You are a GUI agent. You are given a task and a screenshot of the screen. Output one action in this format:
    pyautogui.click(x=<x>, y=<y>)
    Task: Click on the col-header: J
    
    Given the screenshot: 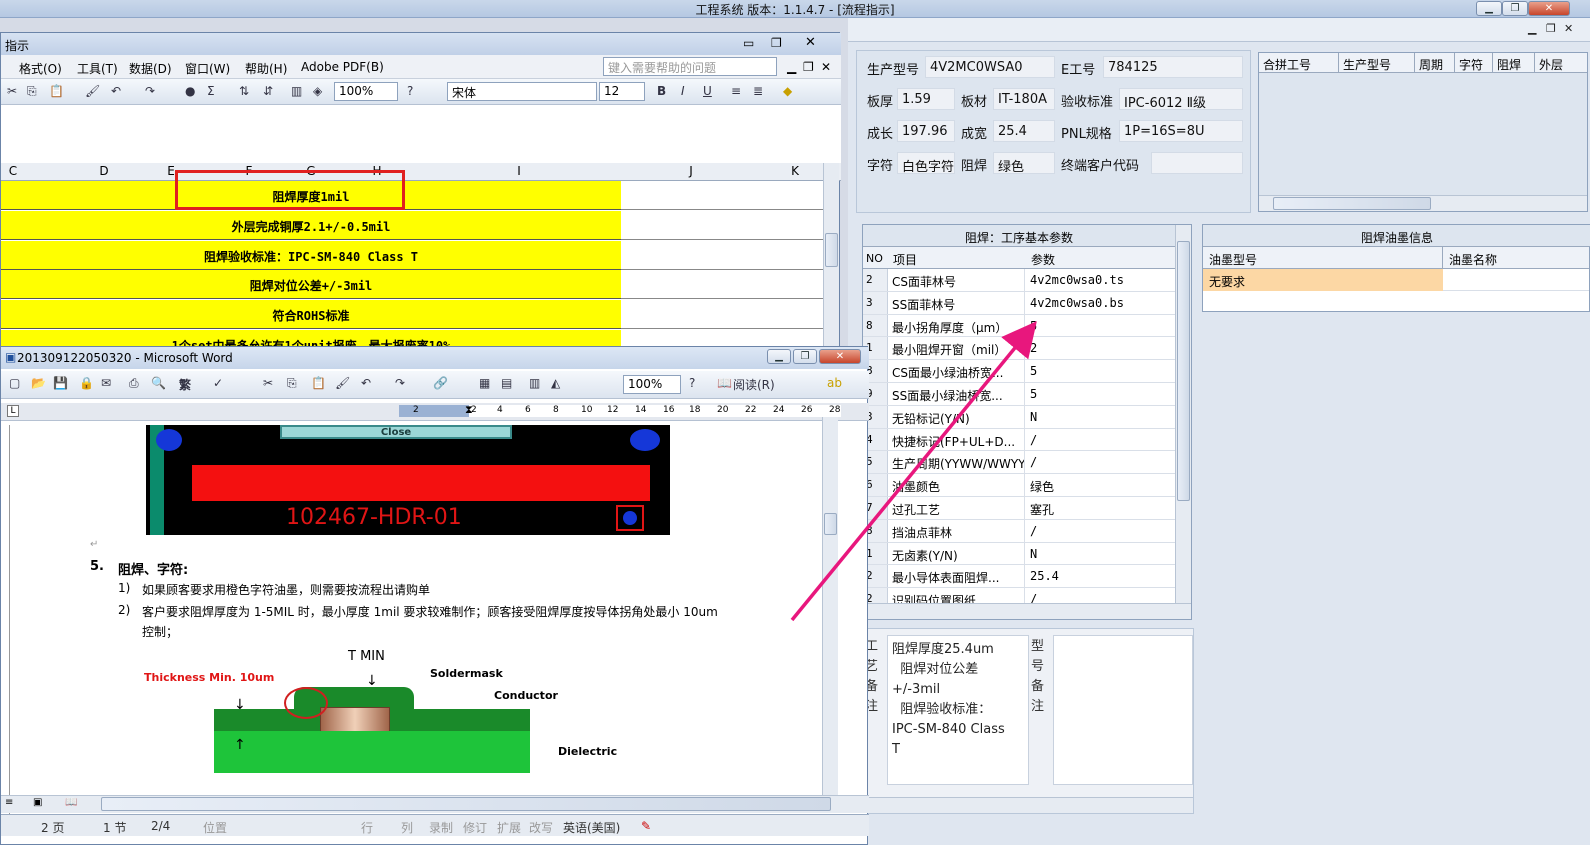 What is the action you would take?
    pyautogui.click(x=691, y=171)
    